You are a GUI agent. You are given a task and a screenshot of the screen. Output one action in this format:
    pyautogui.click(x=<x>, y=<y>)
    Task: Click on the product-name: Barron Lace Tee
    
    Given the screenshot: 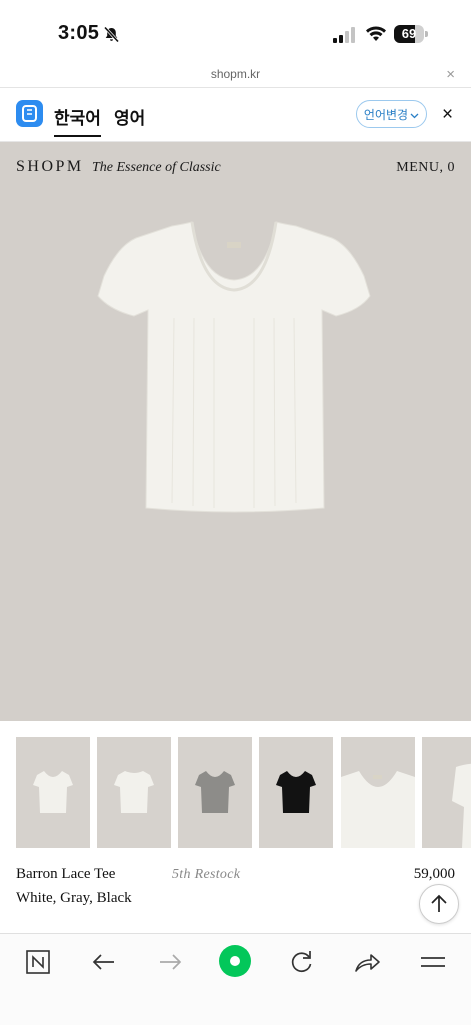 What is the action you would take?
    pyautogui.click(x=65, y=874)
    